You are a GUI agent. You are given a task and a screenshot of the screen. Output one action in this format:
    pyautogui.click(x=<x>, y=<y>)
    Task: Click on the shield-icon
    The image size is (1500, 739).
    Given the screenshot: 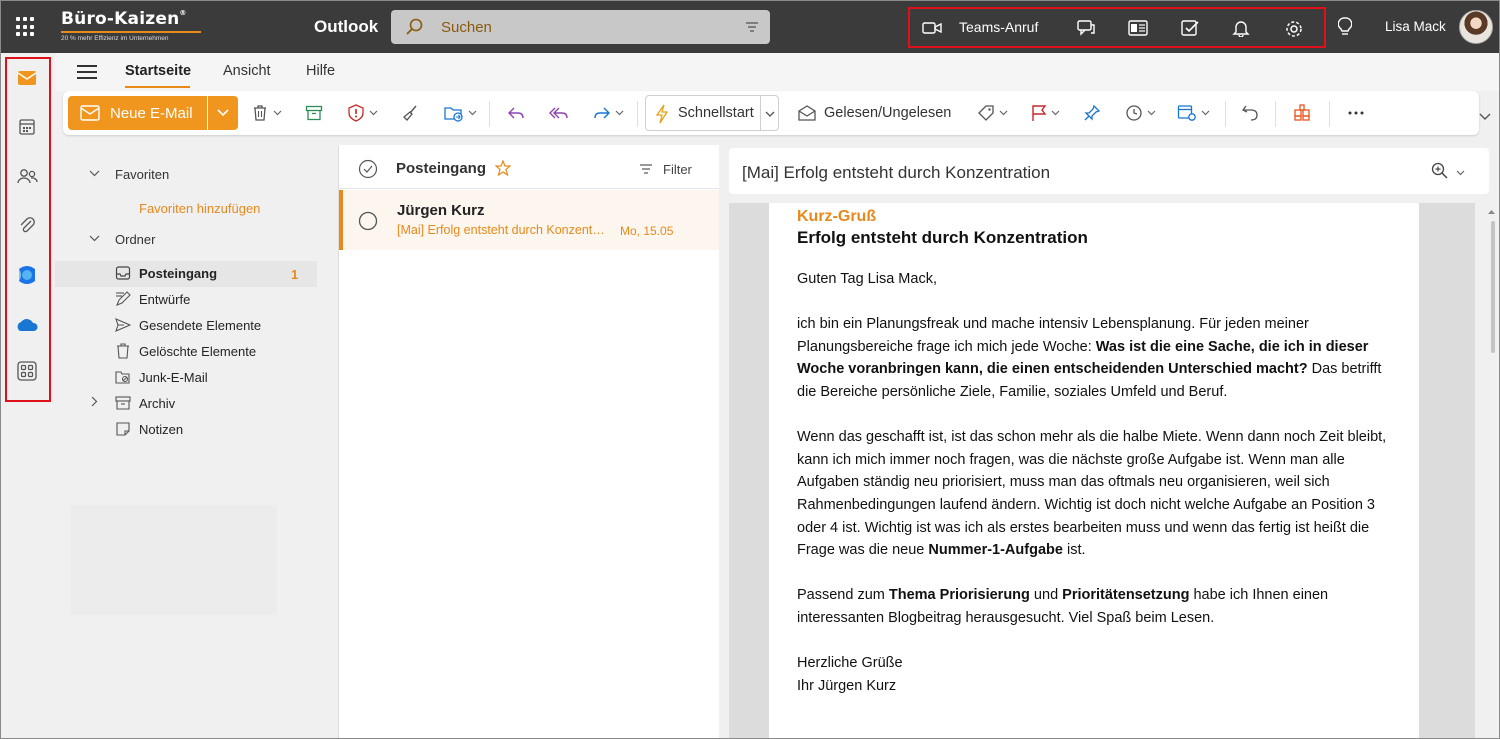 What is the action you would take?
    pyautogui.click(x=356, y=113)
    